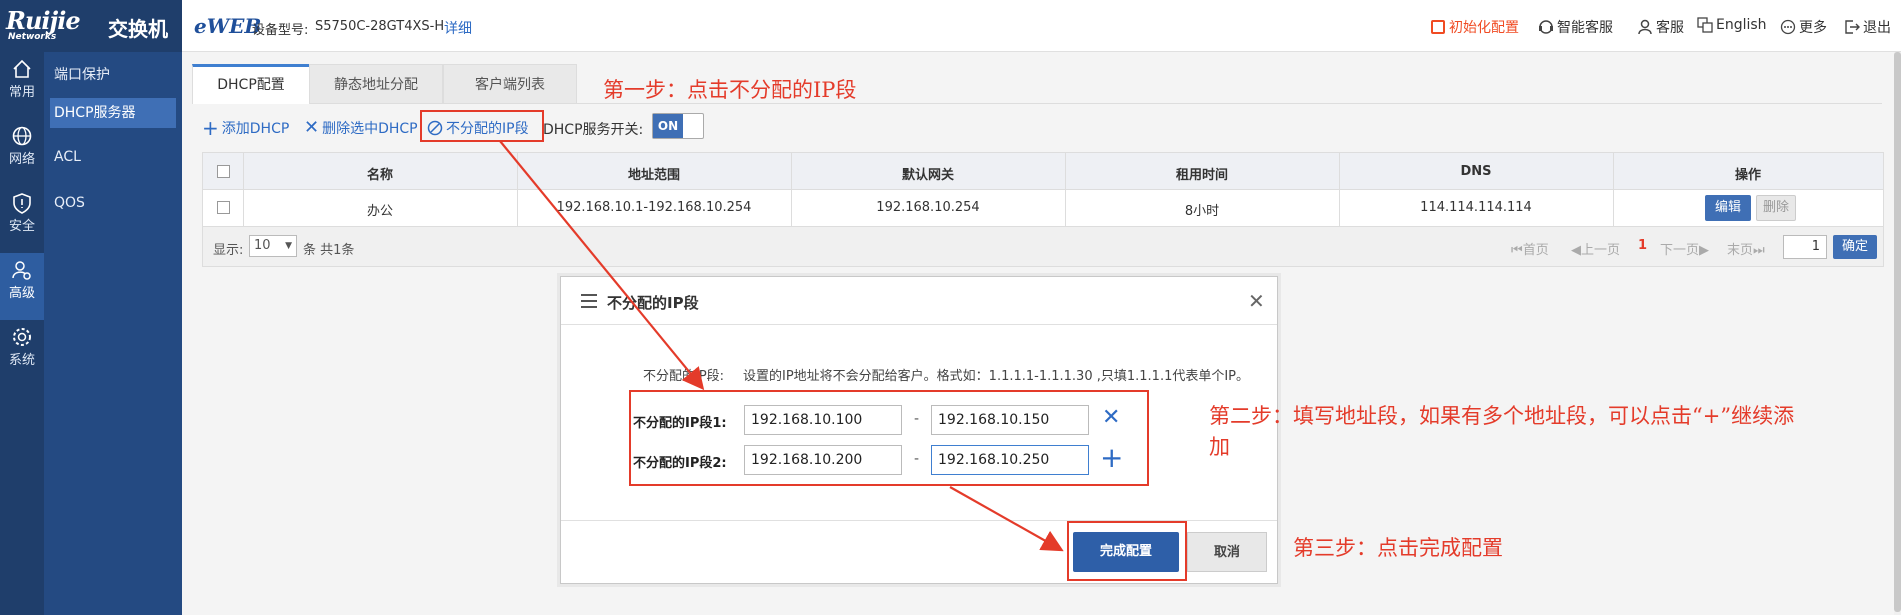 Image resolution: width=1901 pixels, height=615 pixels. What do you see at coordinates (602, 265) in the screenshot?
I see `step1-arrow` at bounding box center [602, 265].